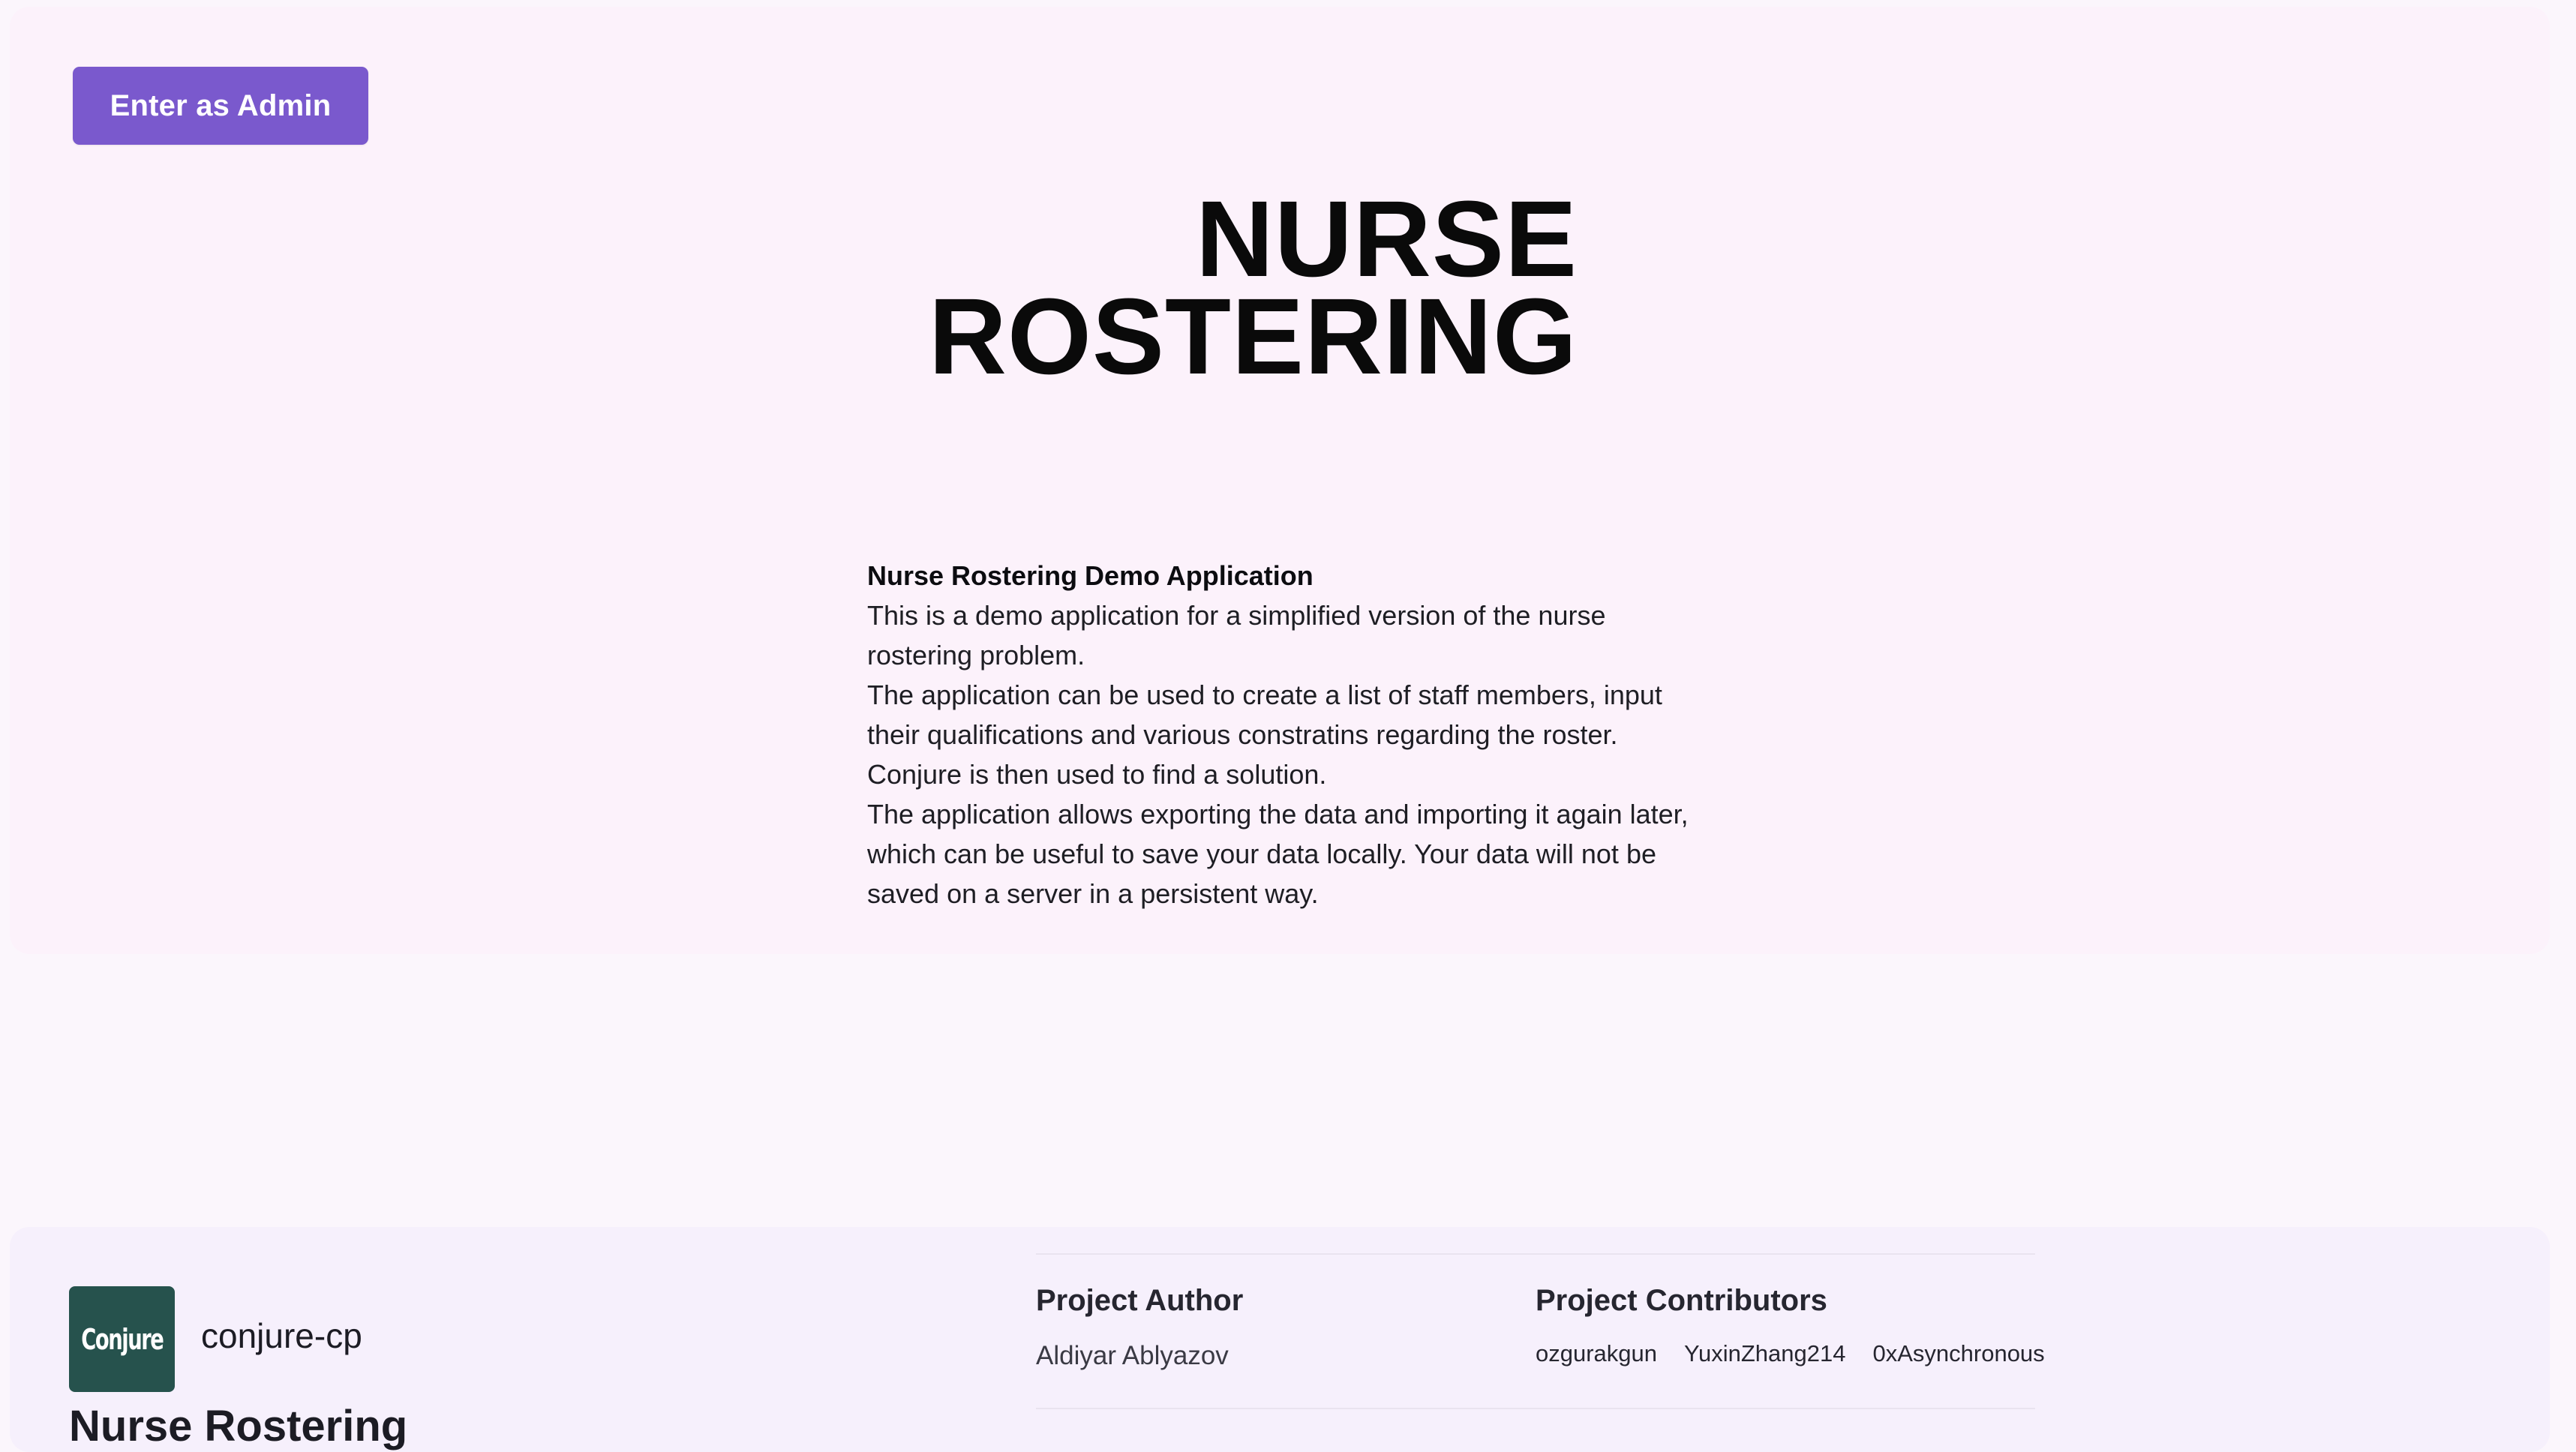  I want to click on conjure-logo-text: Conjure, so click(122, 1339).